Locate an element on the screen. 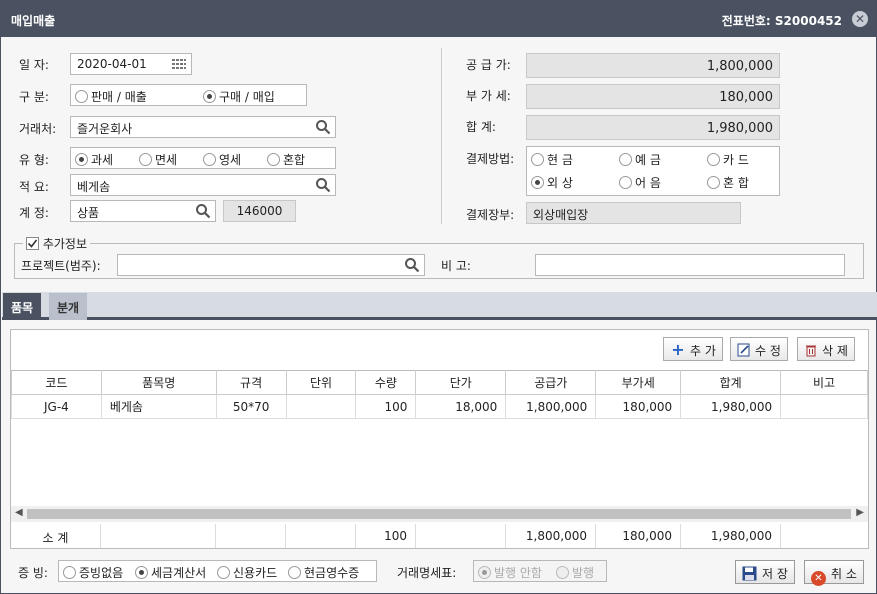 The height and width of the screenshot is (594, 877). evidence-option-card: 신용카드 is located at coordinates (247, 572).